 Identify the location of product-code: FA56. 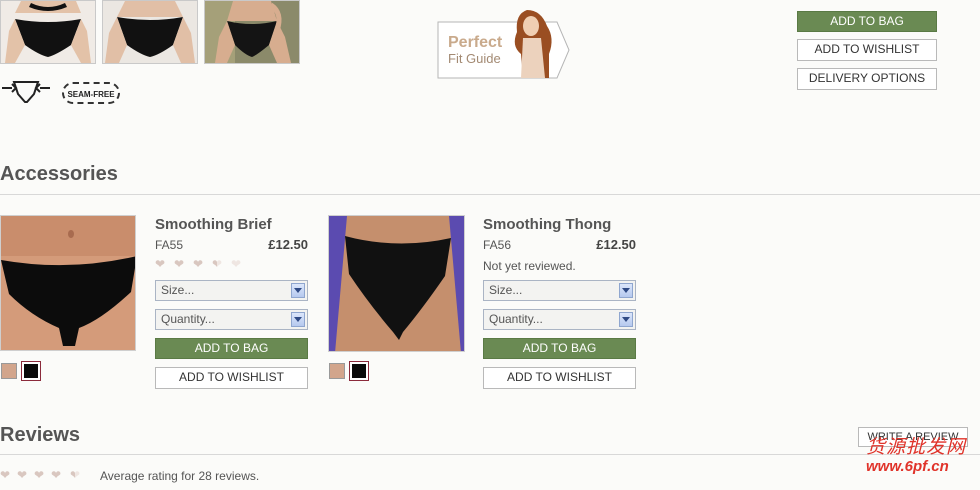
(497, 245).